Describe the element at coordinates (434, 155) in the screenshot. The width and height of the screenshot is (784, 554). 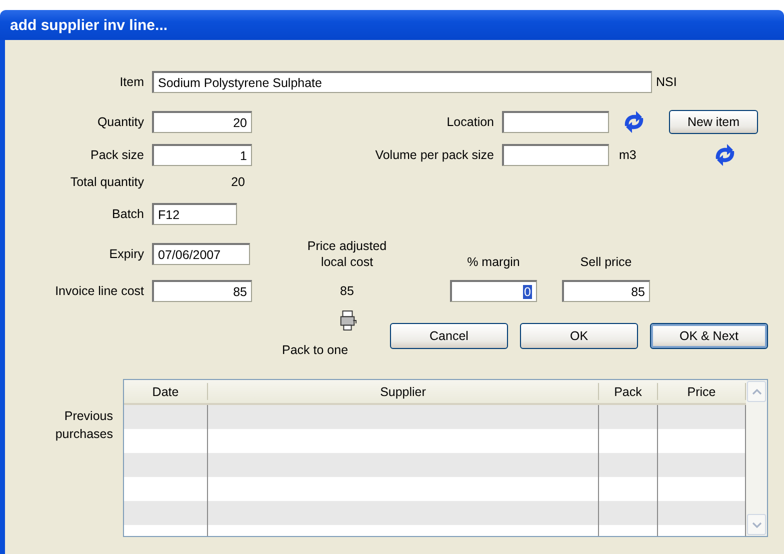
I see `field-label: Volume per pack size` at that location.